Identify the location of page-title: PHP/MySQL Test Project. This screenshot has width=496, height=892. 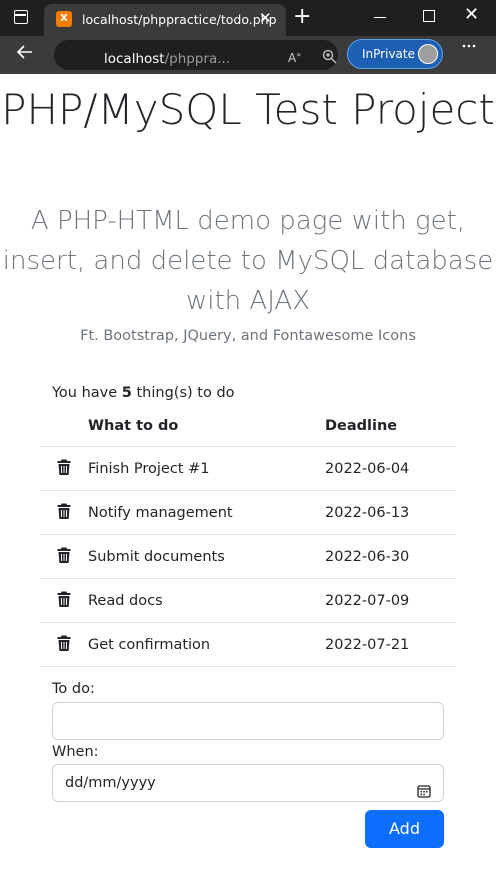
(248, 109).